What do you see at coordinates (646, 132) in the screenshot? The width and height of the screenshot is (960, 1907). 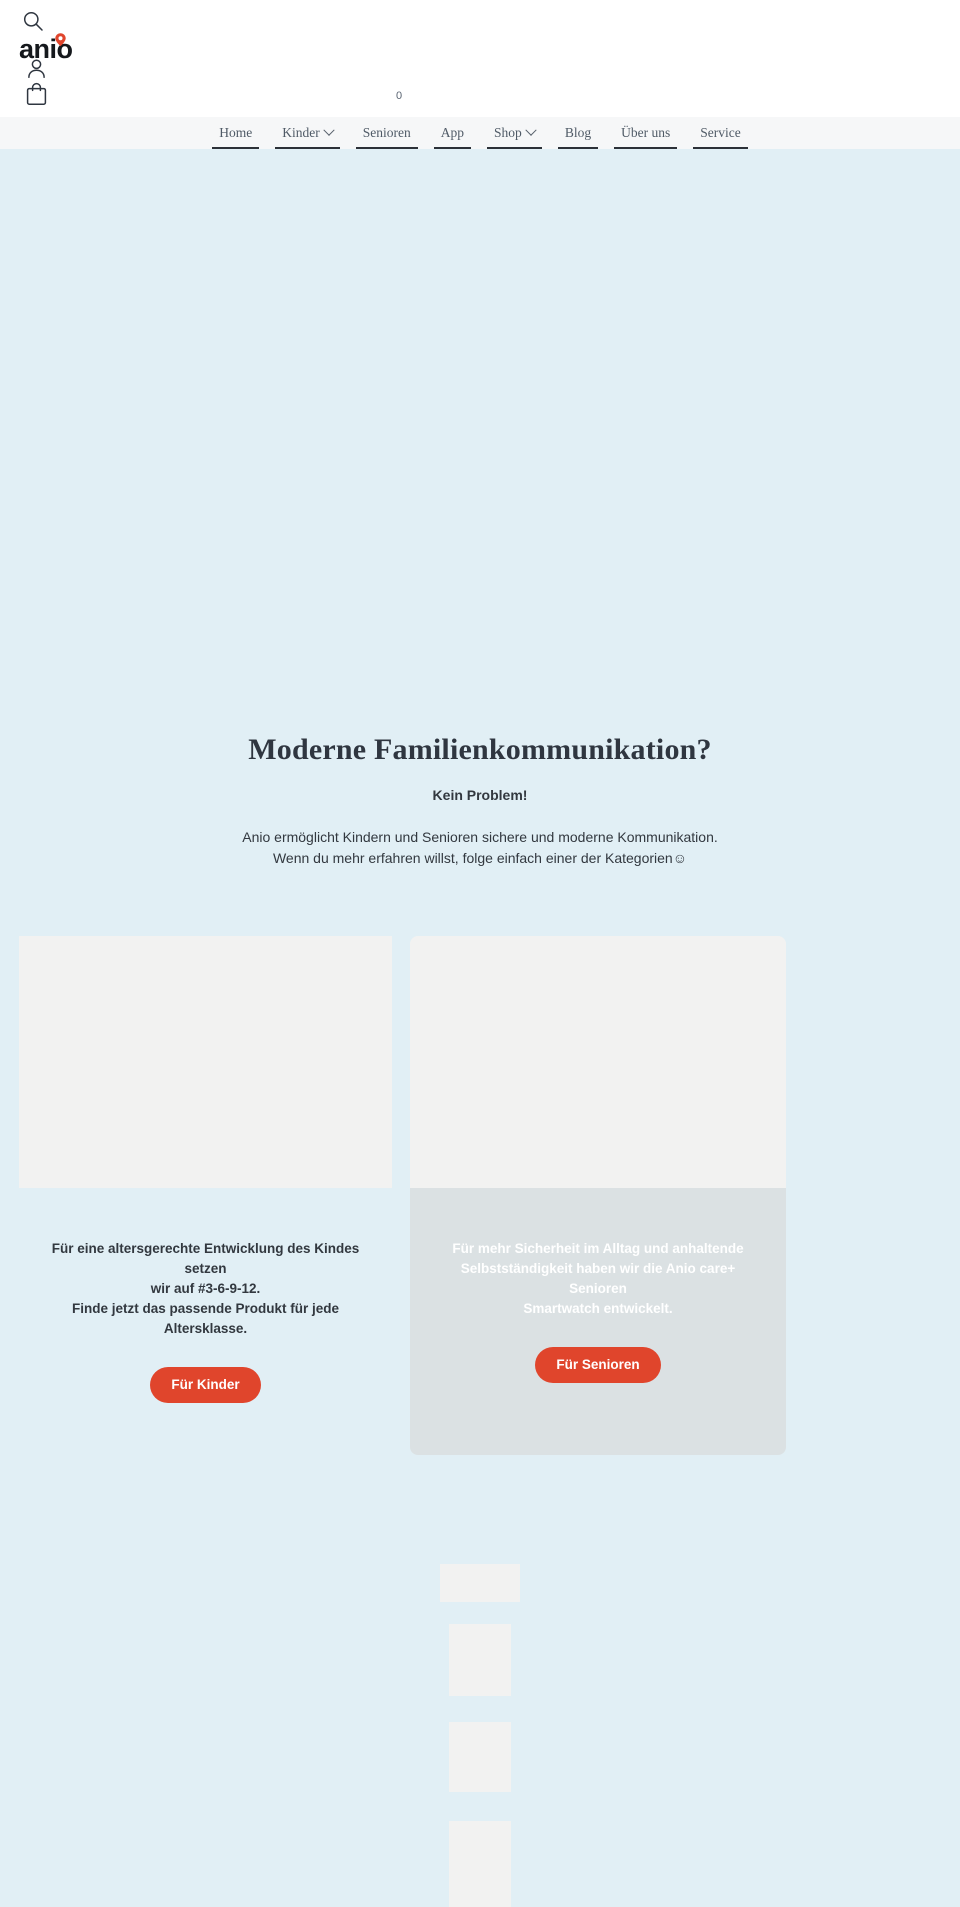 I see `nav-label: Über uns` at bounding box center [646, 132].